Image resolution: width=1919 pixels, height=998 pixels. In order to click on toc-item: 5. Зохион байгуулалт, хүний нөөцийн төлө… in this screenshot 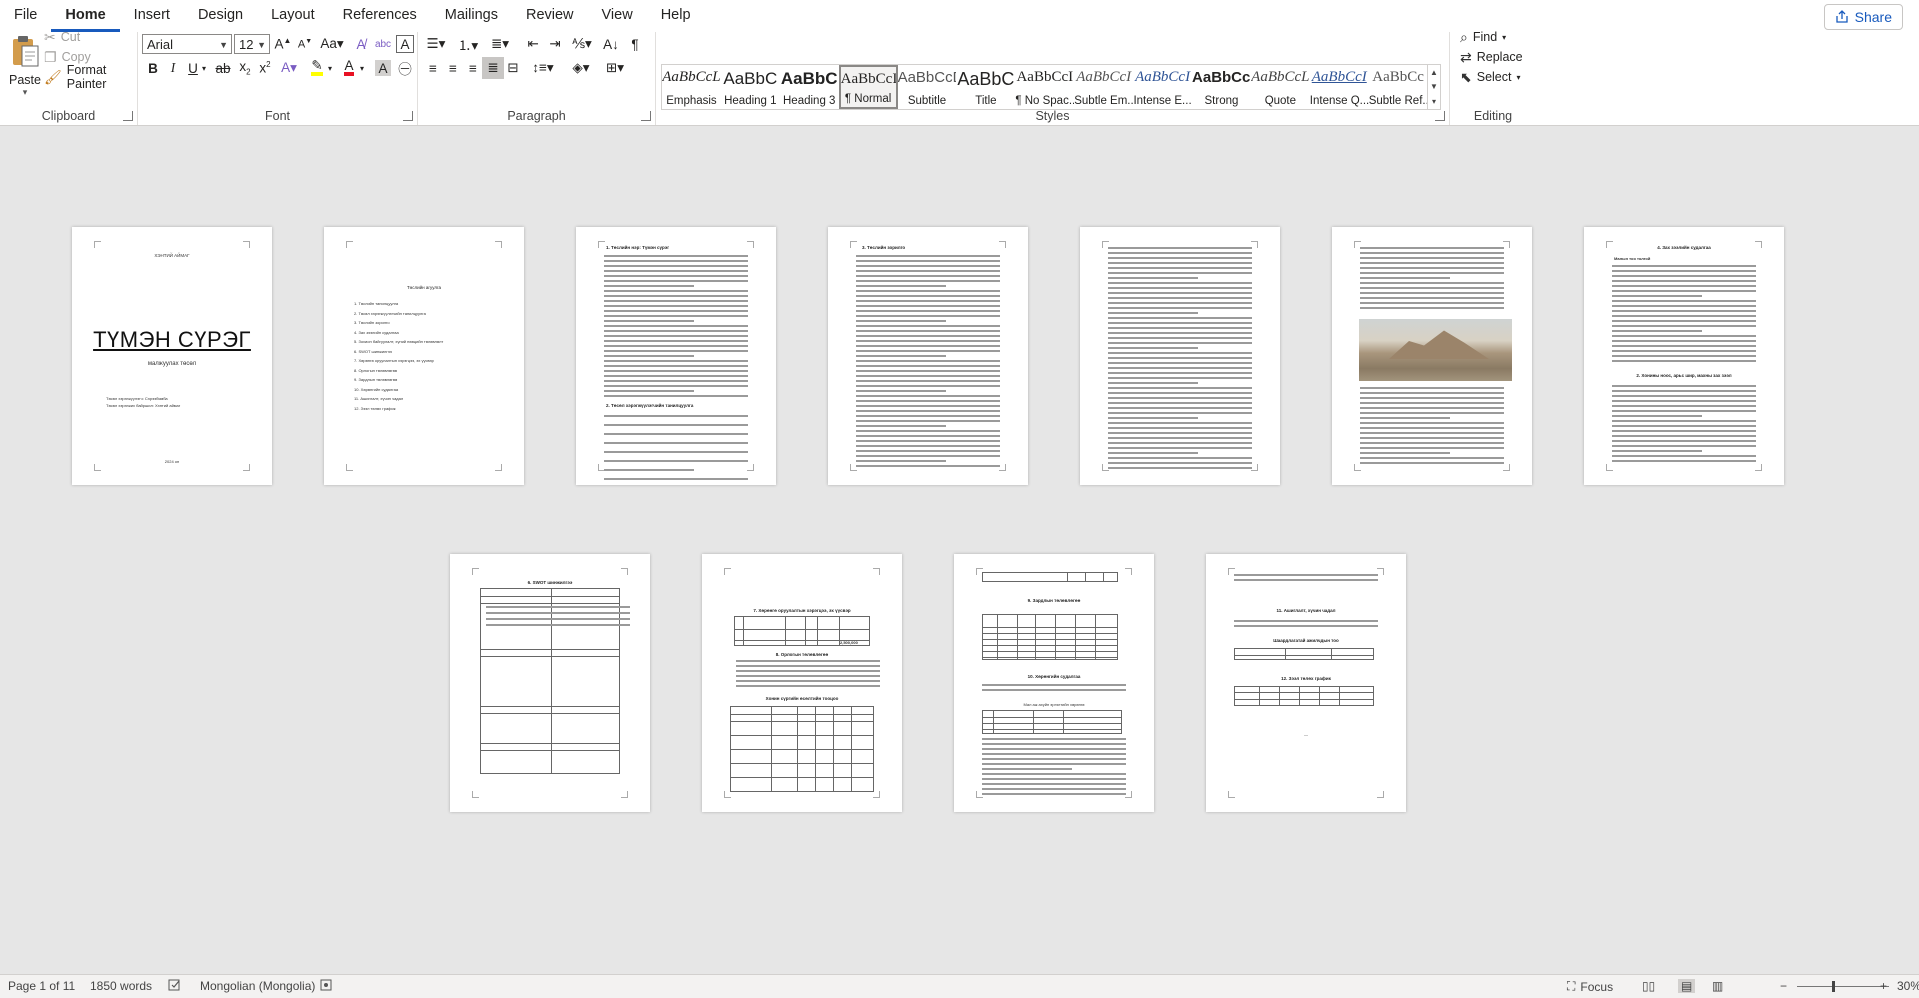, I will do `click(398, 341)`.